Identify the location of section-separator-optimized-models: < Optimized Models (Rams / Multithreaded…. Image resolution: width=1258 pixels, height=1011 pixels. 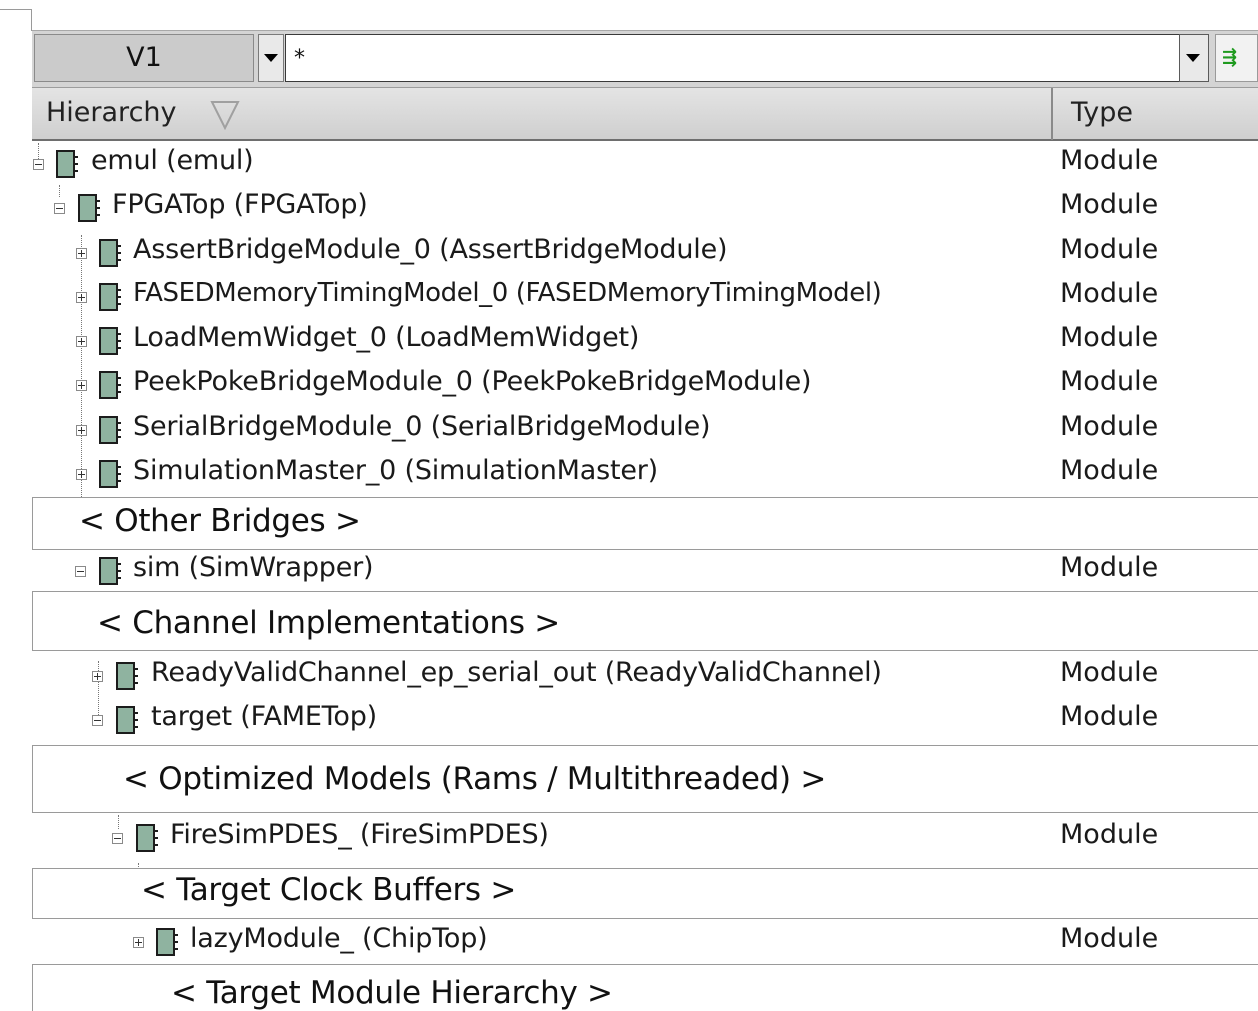
(645, 779).